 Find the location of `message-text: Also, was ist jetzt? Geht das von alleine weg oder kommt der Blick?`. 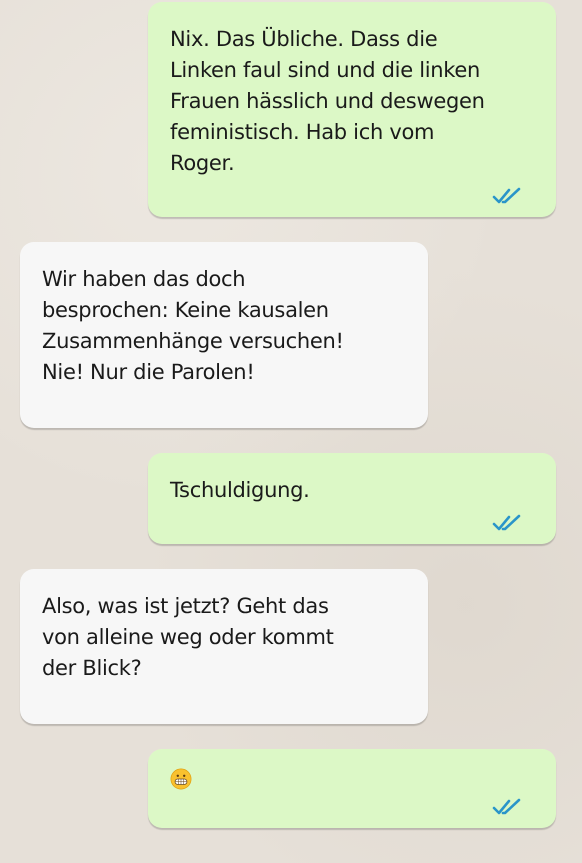

message-text: Also, was ist jetzt? Geht das von alleine weg oder kommt der Blick? is located at coordinates (188, 637).